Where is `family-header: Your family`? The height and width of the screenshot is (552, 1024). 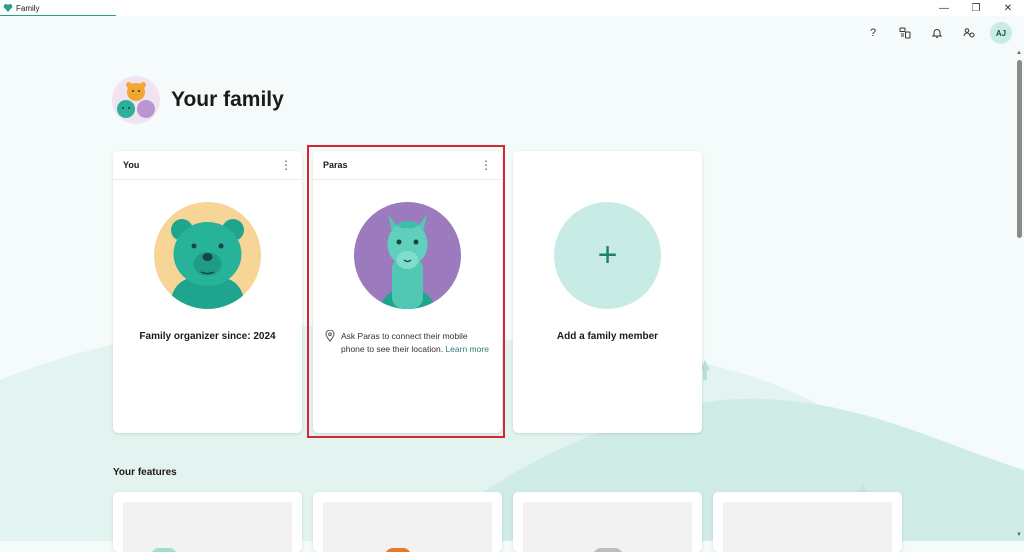 family-header: Your family is located at coordinates (198, 100).